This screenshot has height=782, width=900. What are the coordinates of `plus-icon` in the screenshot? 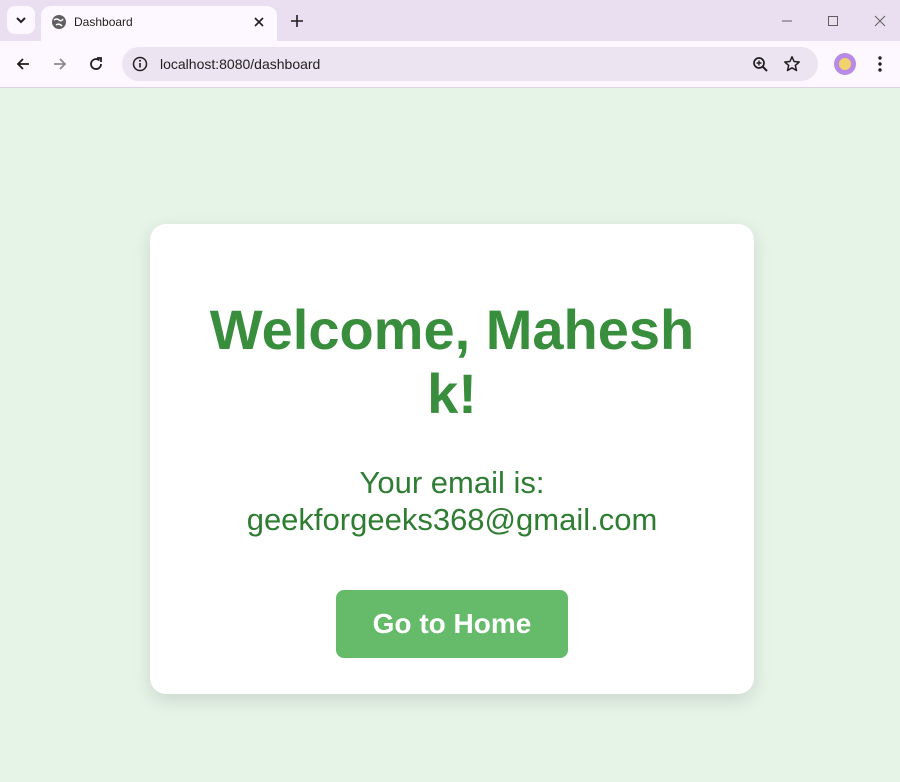 It's located at (297, 21).